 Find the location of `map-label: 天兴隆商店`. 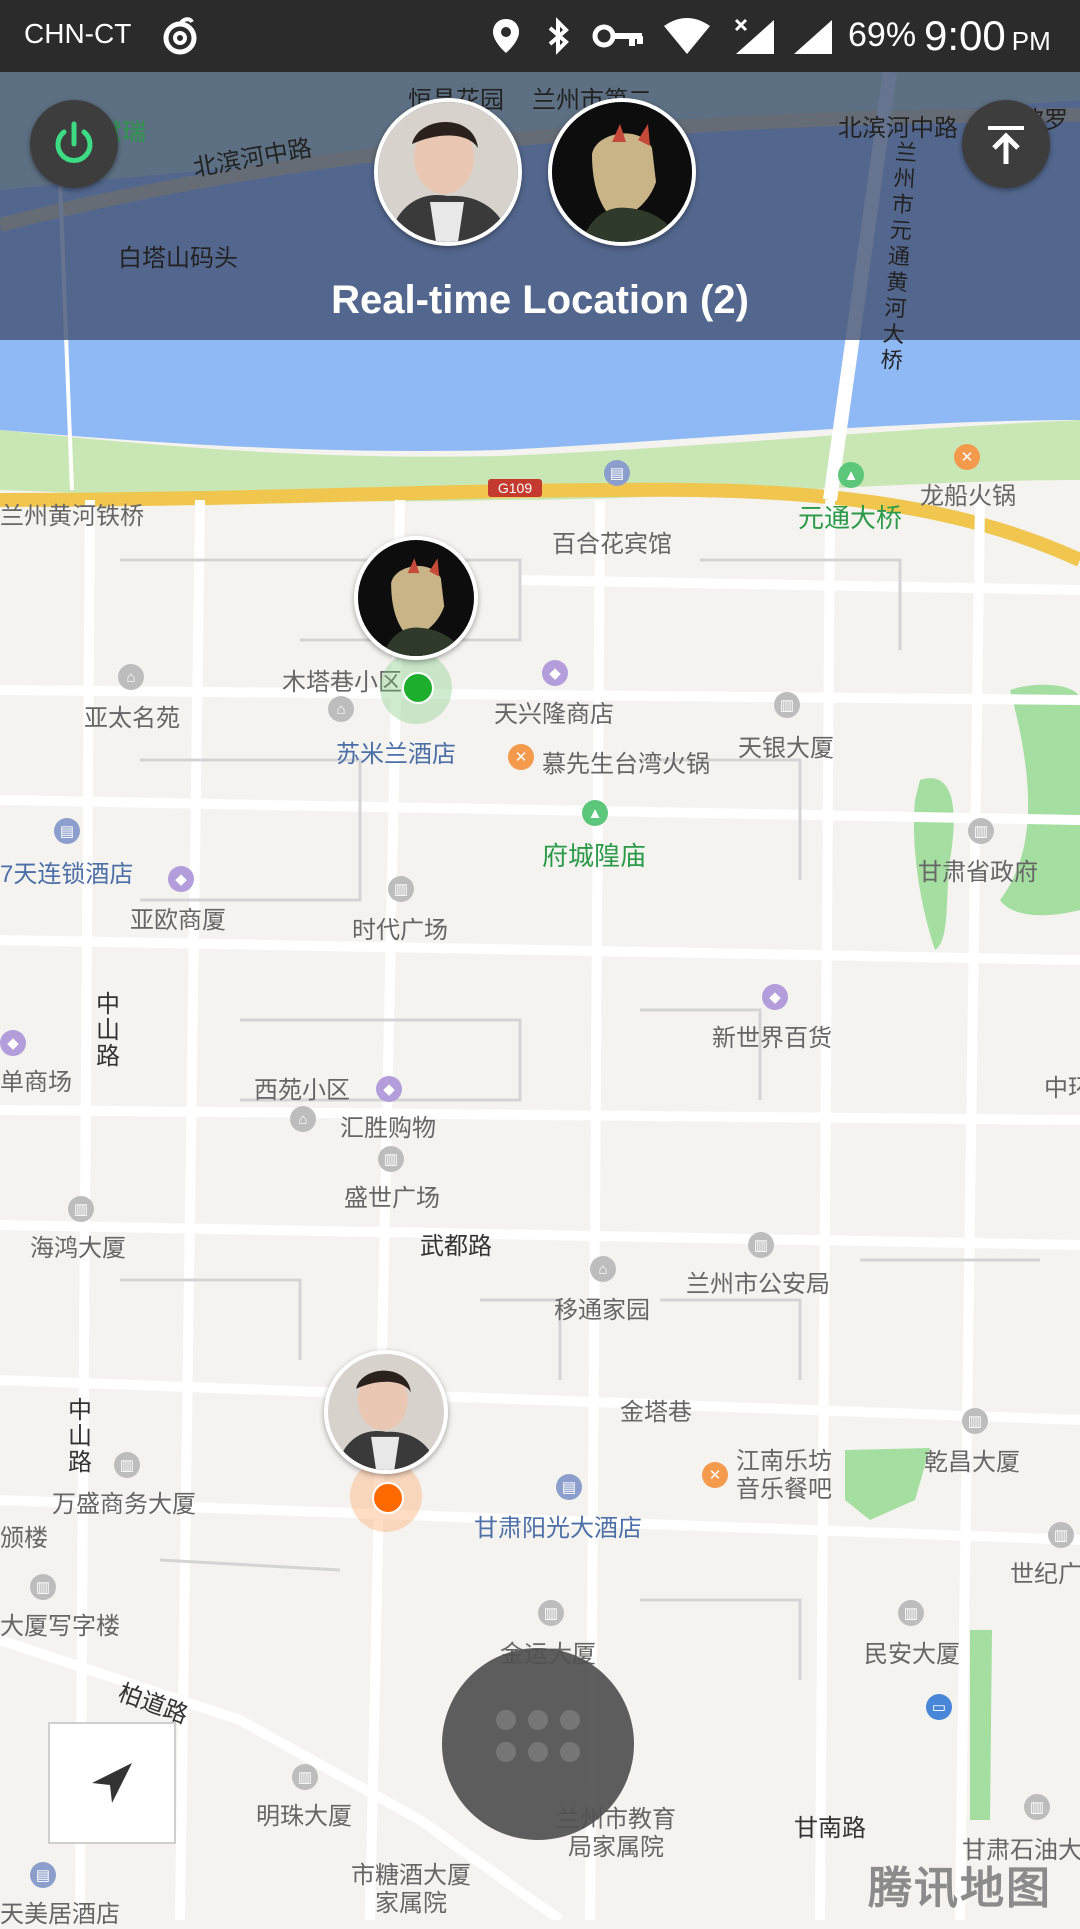

map-label: 天兴隆商店 is located at coordinates (554, 714).